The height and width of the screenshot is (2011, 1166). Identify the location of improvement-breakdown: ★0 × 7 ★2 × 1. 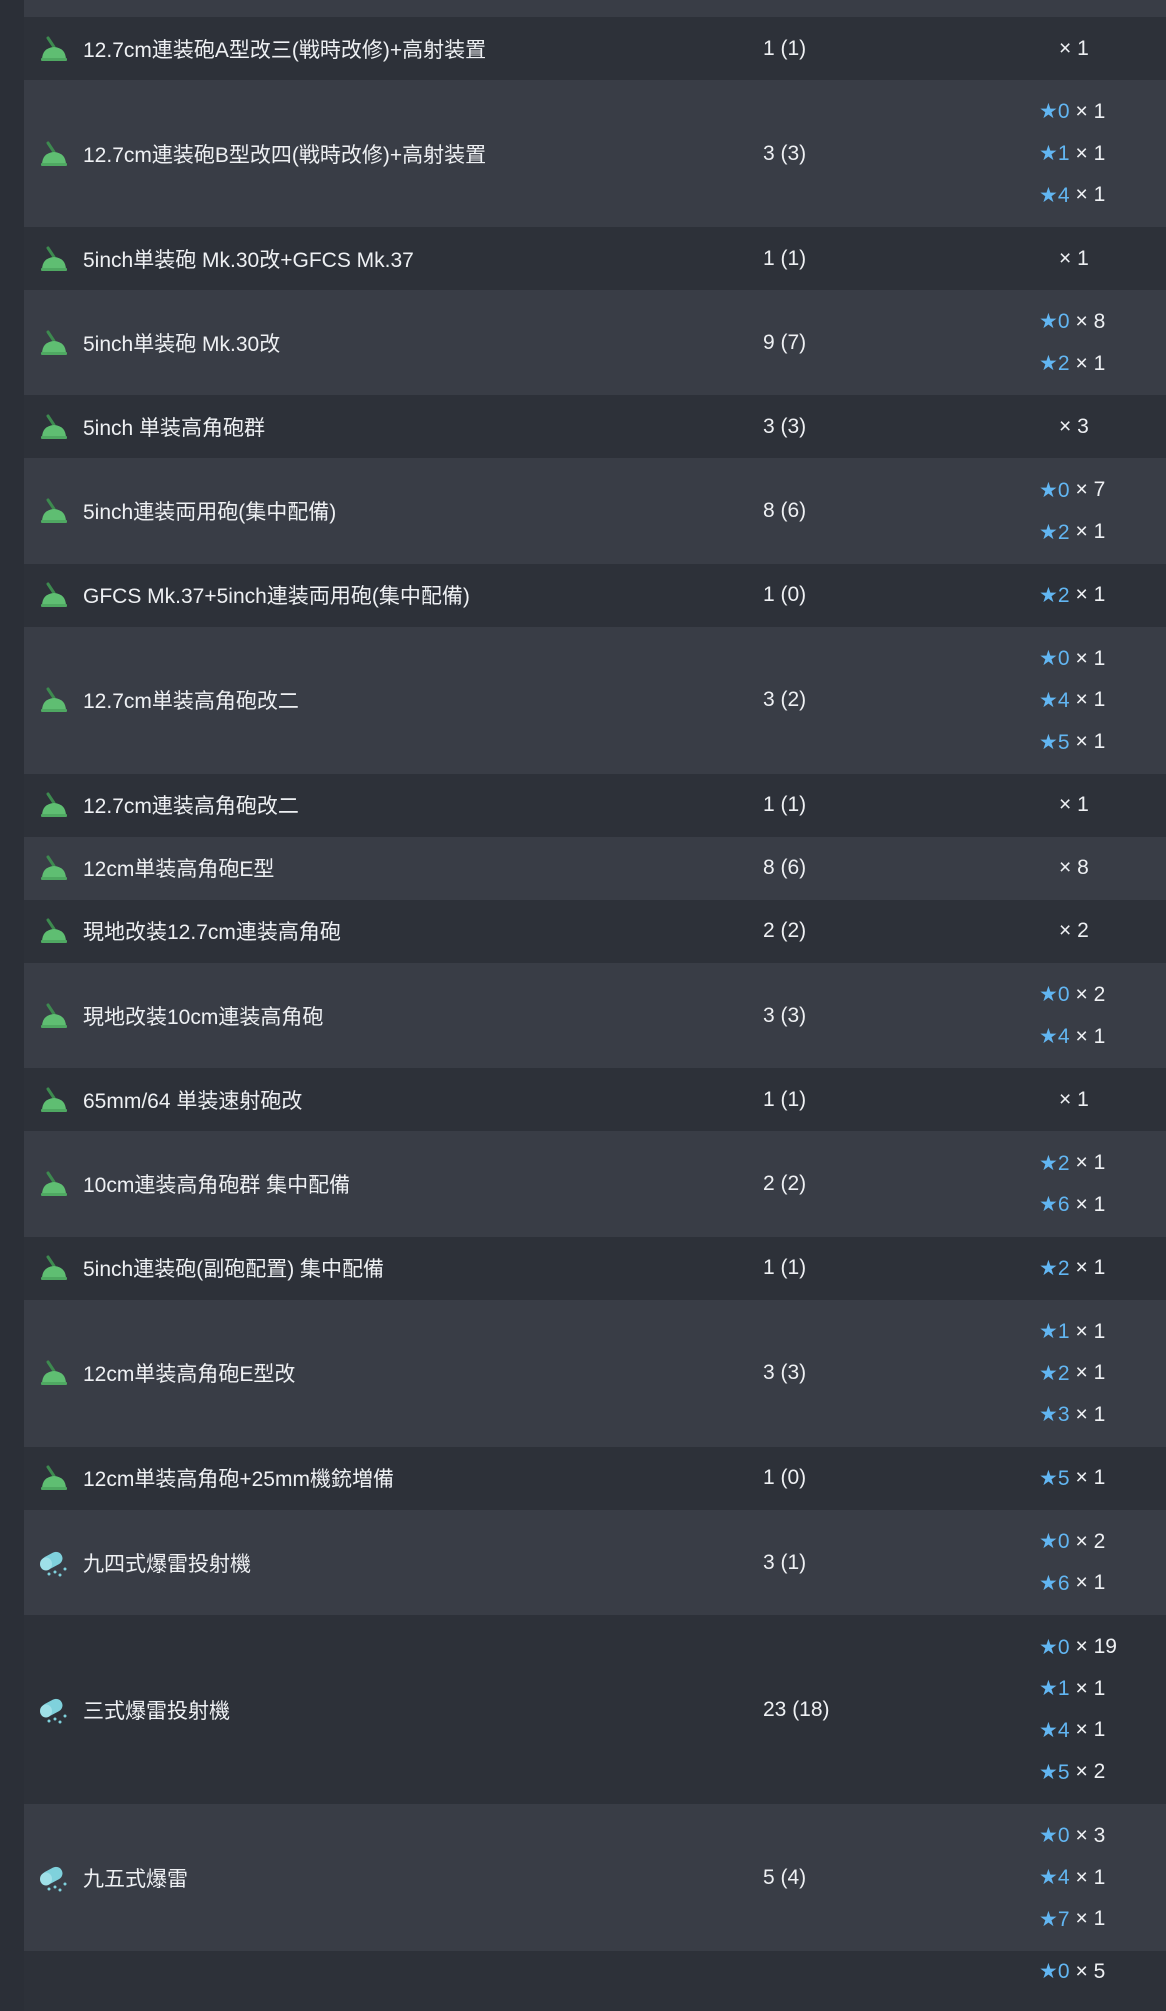
(1072, 510).